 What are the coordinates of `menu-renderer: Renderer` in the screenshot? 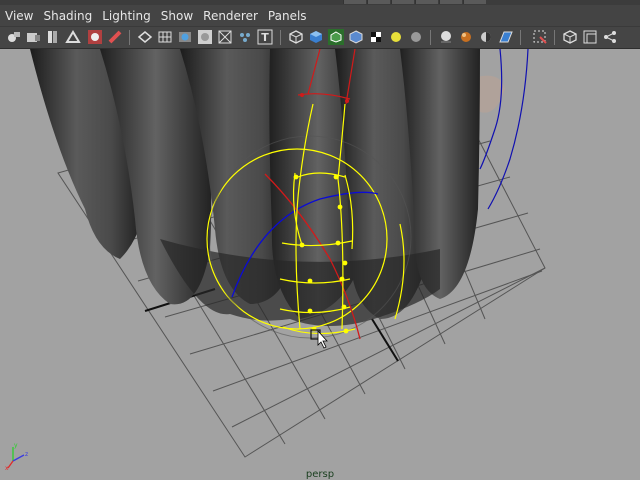 It's located at (230, 16).